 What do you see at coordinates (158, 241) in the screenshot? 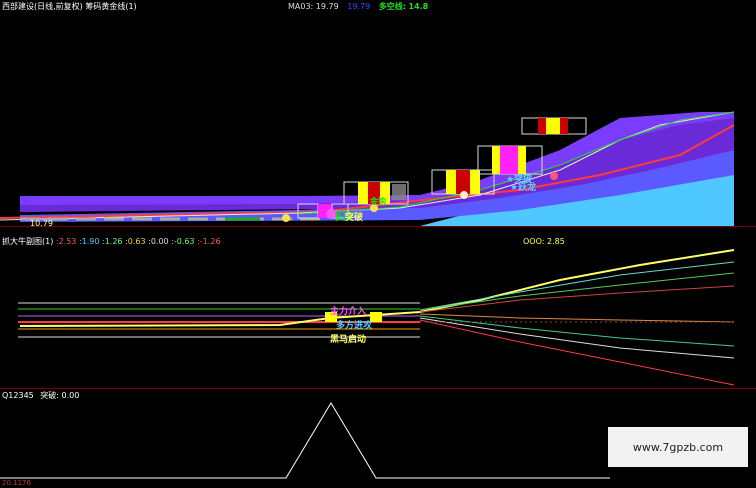
I see `osc-value-5: :0.00` at bounding box center [158, 241].